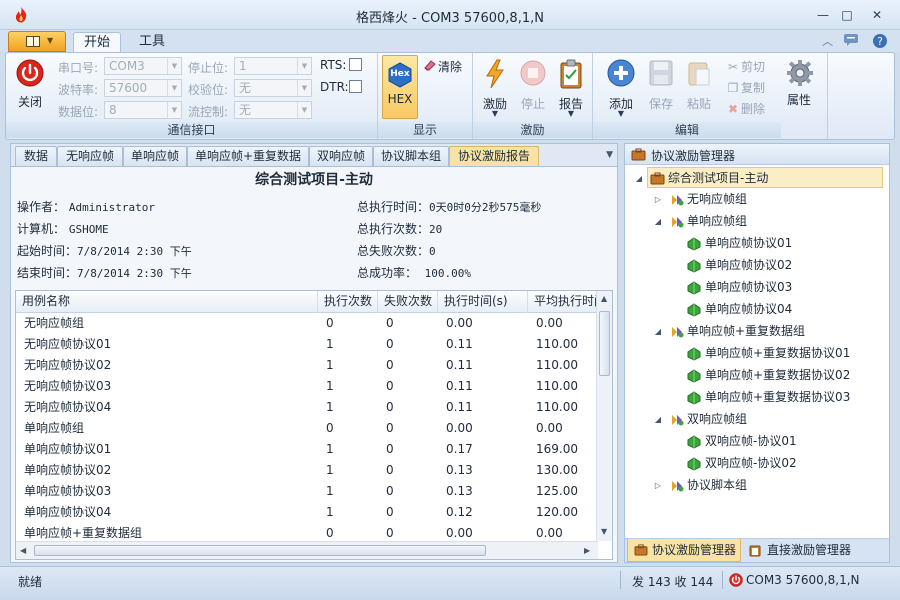 This screenshot has height=600, width=900. I want to click on tree-node: 单响应帧+重复数据协议03, so click(792, 397).